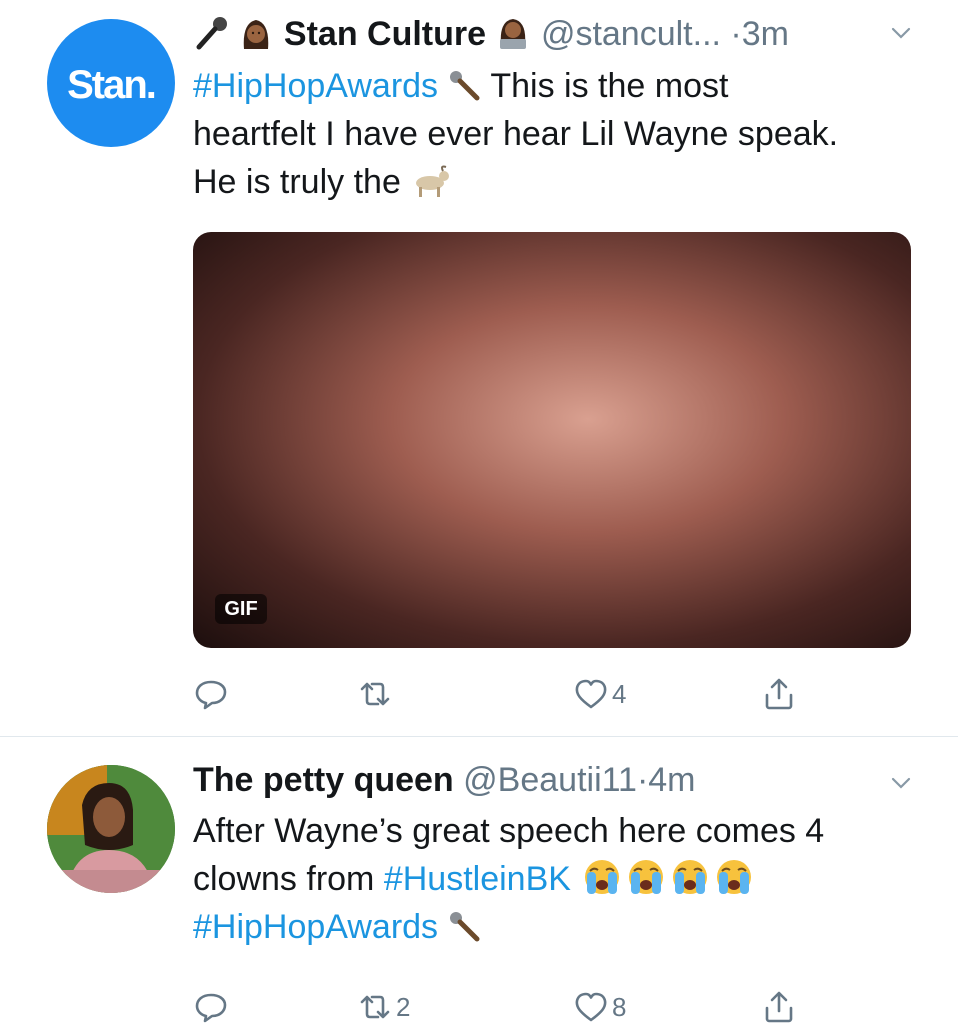  I want to click on tweet-header: The petty queen @Beautii11·4m, so click(444, 780).